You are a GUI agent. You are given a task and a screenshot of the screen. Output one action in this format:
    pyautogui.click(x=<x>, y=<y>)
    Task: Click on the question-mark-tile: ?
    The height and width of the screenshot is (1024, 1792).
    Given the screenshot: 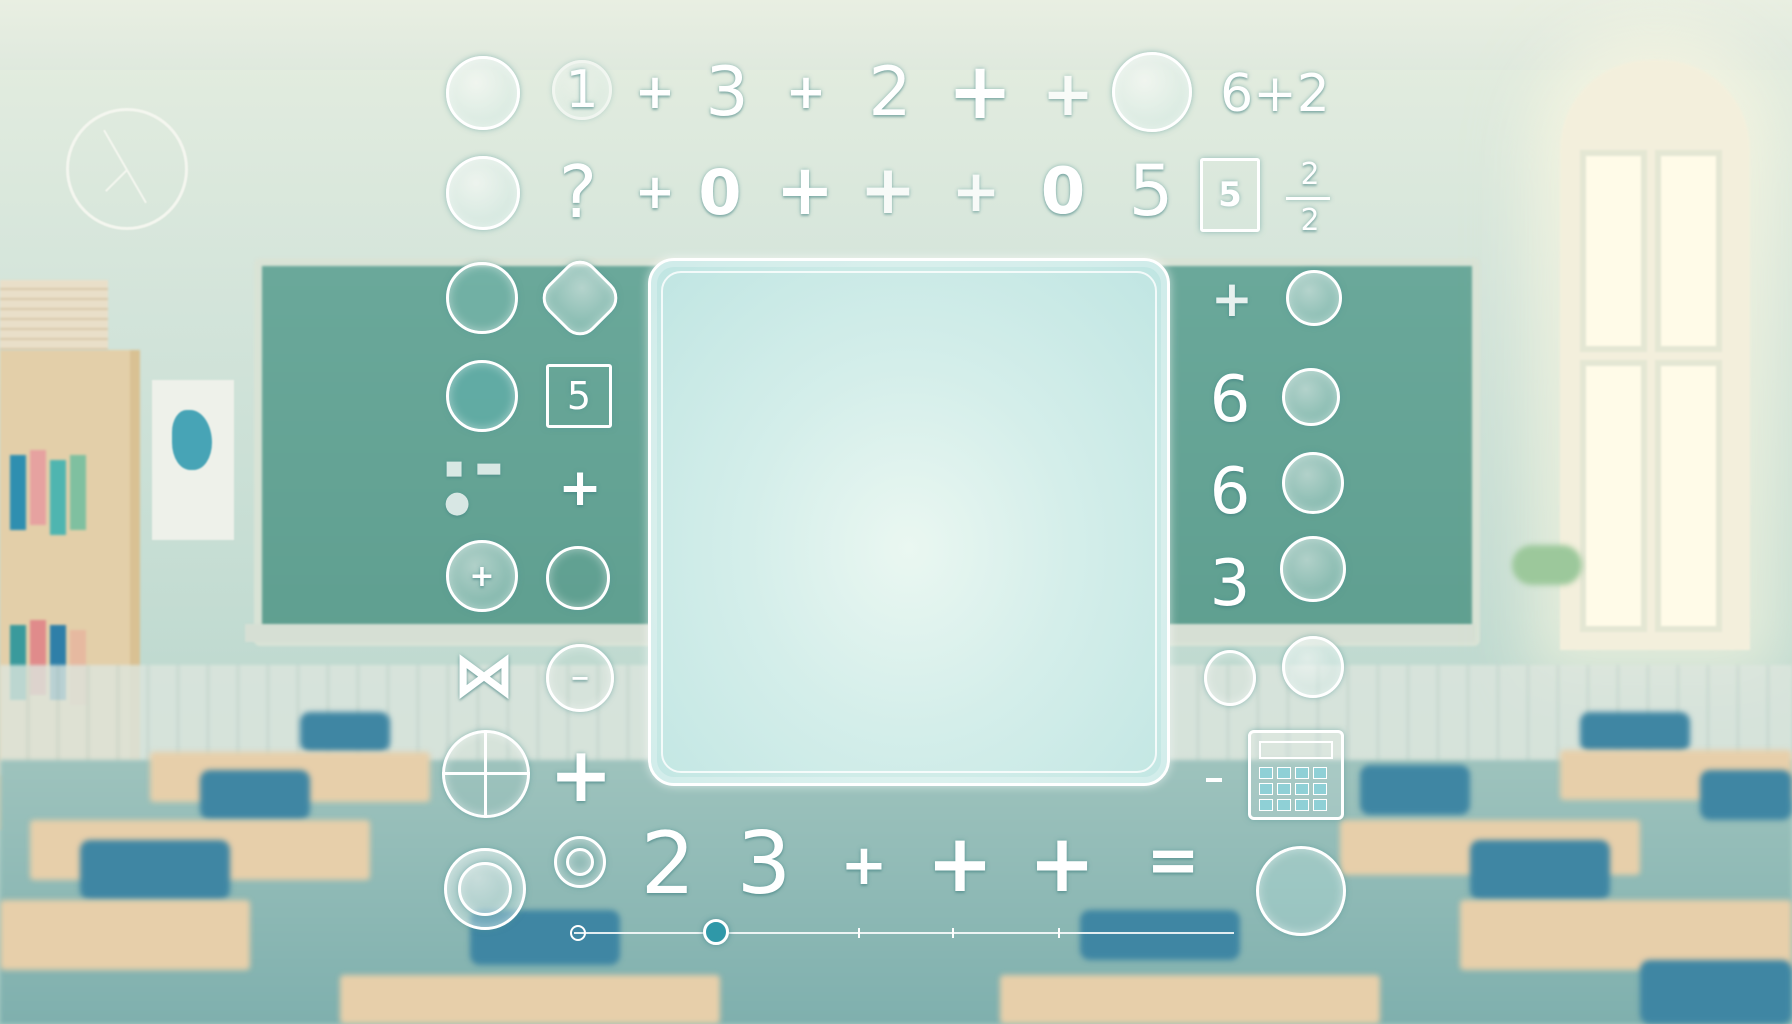 What is the action you would take?
    pyautogui.click(x=578, y=192)
    